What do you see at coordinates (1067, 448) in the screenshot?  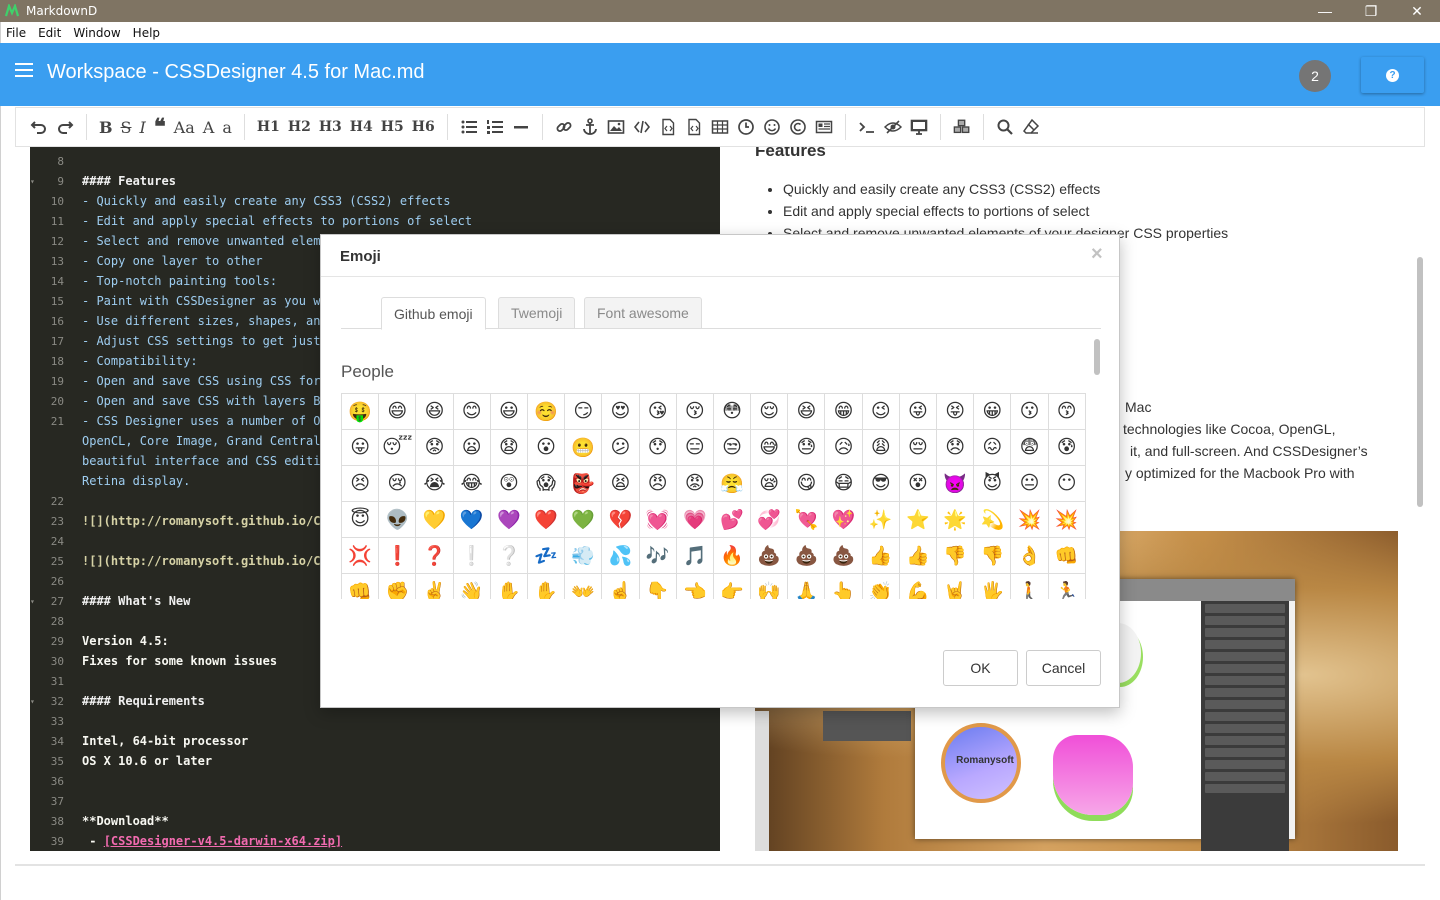 I see `emoji-cell: 😰` at bounding box center [1067, 448].